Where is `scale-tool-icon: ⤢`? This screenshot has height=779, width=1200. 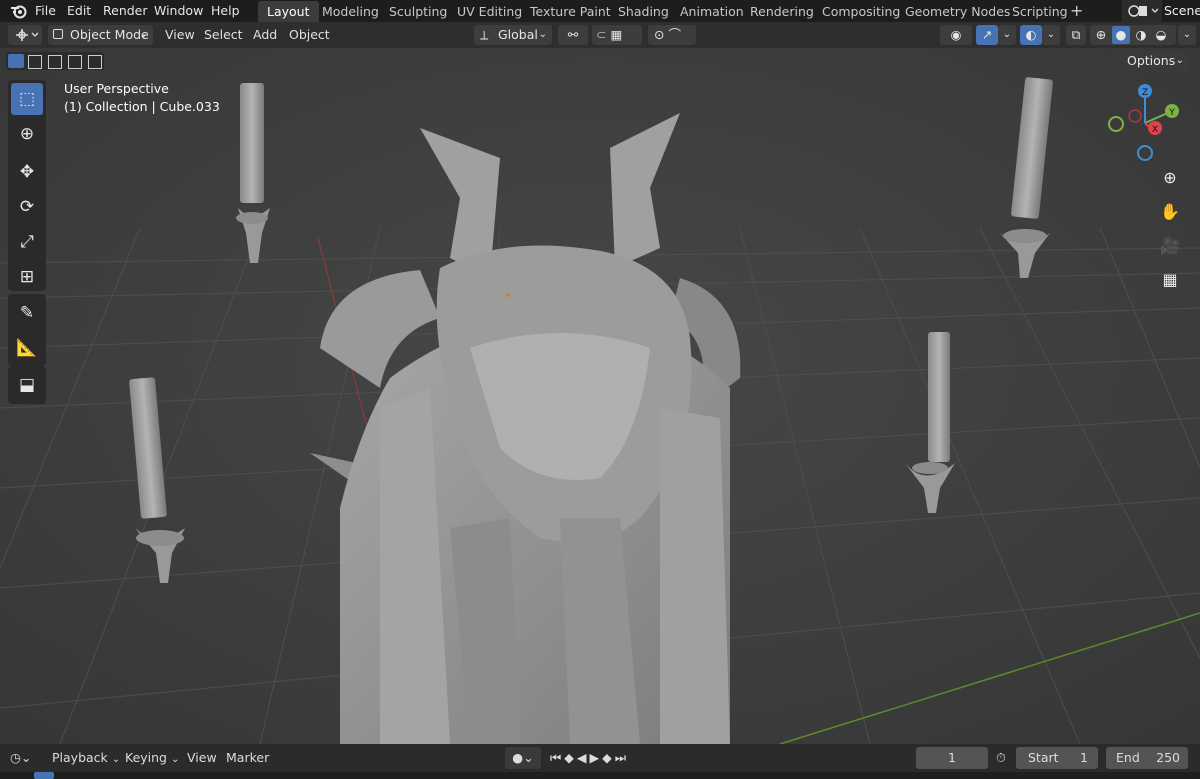
scale-tool-icon: ⤢ is located at coordinates (27, 242).